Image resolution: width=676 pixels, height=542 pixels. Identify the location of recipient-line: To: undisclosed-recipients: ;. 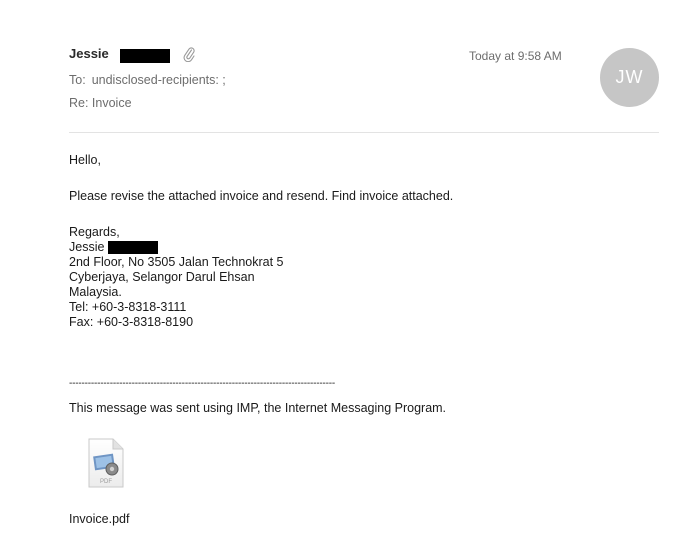
(147, 80).